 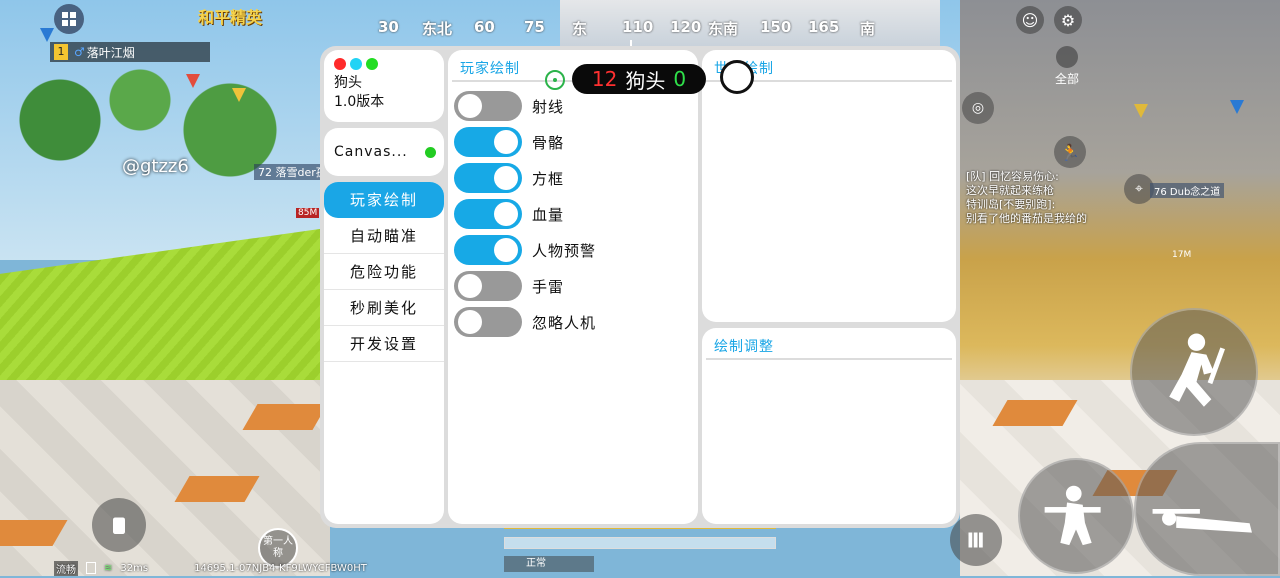 I want to click on toggle-row: 忽略人机, so click(x=575, y=322).